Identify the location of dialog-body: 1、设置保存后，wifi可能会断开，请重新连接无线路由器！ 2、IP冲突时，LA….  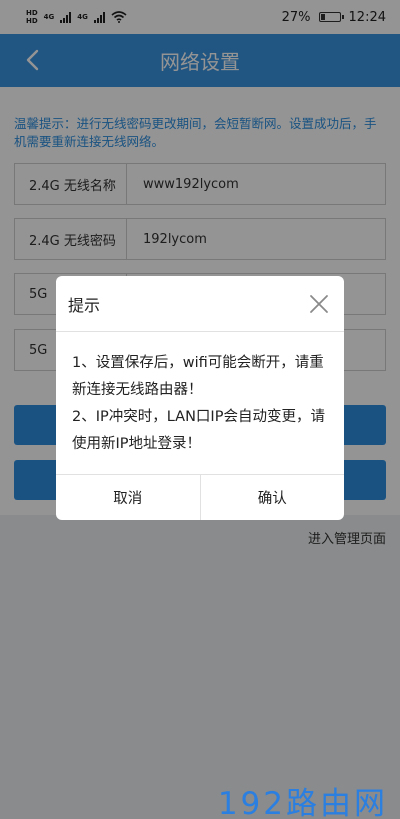
(200, 403).